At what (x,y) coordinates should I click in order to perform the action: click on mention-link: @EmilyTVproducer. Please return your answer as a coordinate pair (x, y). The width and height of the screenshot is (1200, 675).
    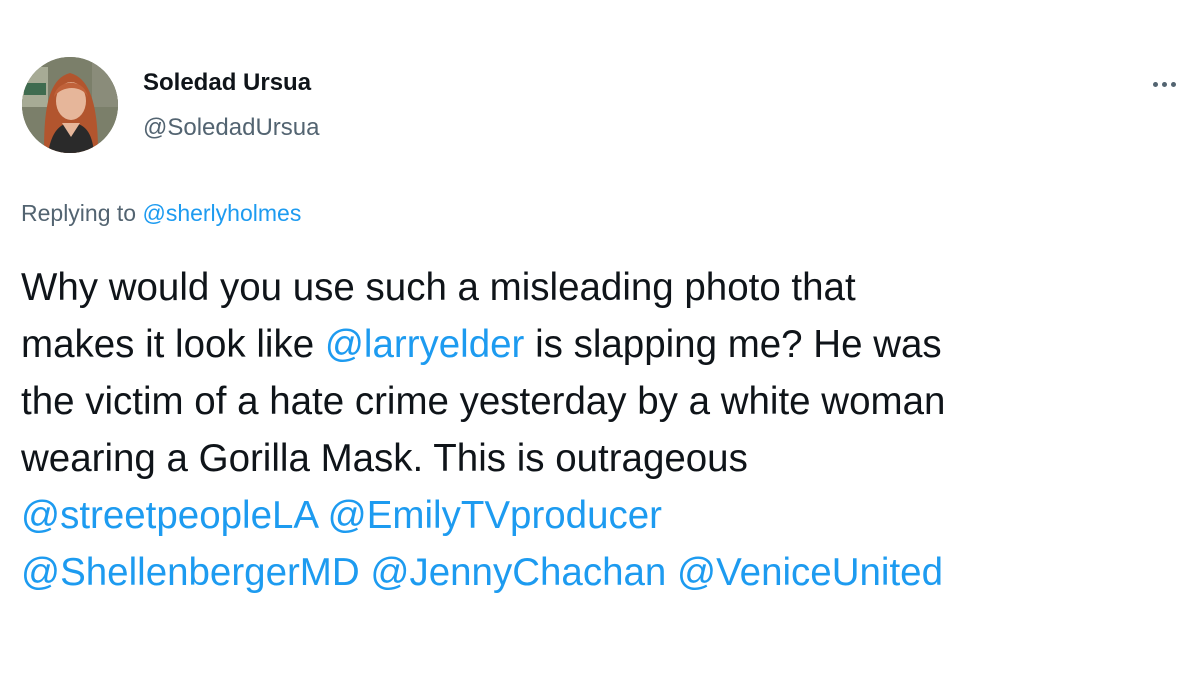
    Looking at the image, I should click on (495, 515).